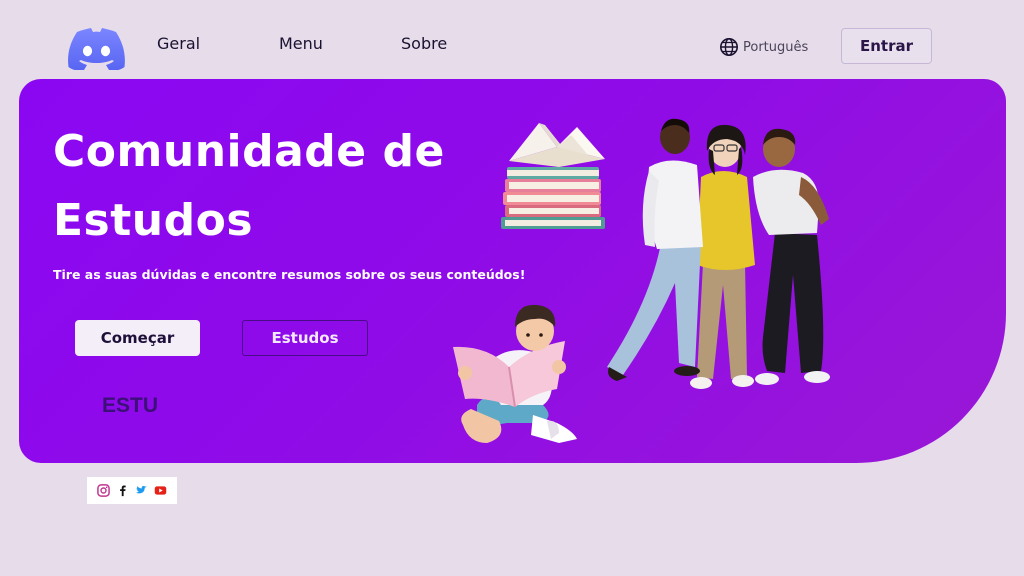  I want to click on twitter-icon, so click(141, 490).